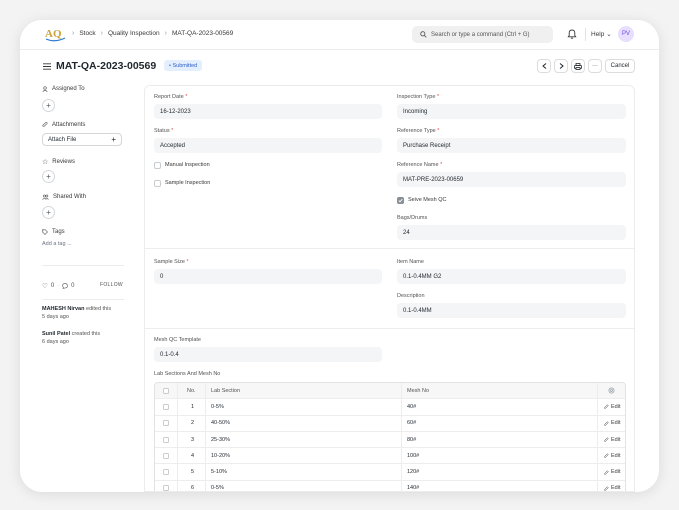 The width and height of the screenshot is (679, 510). What do you see at coordinates (561, 66) in the screenshot?
I see `next-document-button` at bounding box center [561, 66].